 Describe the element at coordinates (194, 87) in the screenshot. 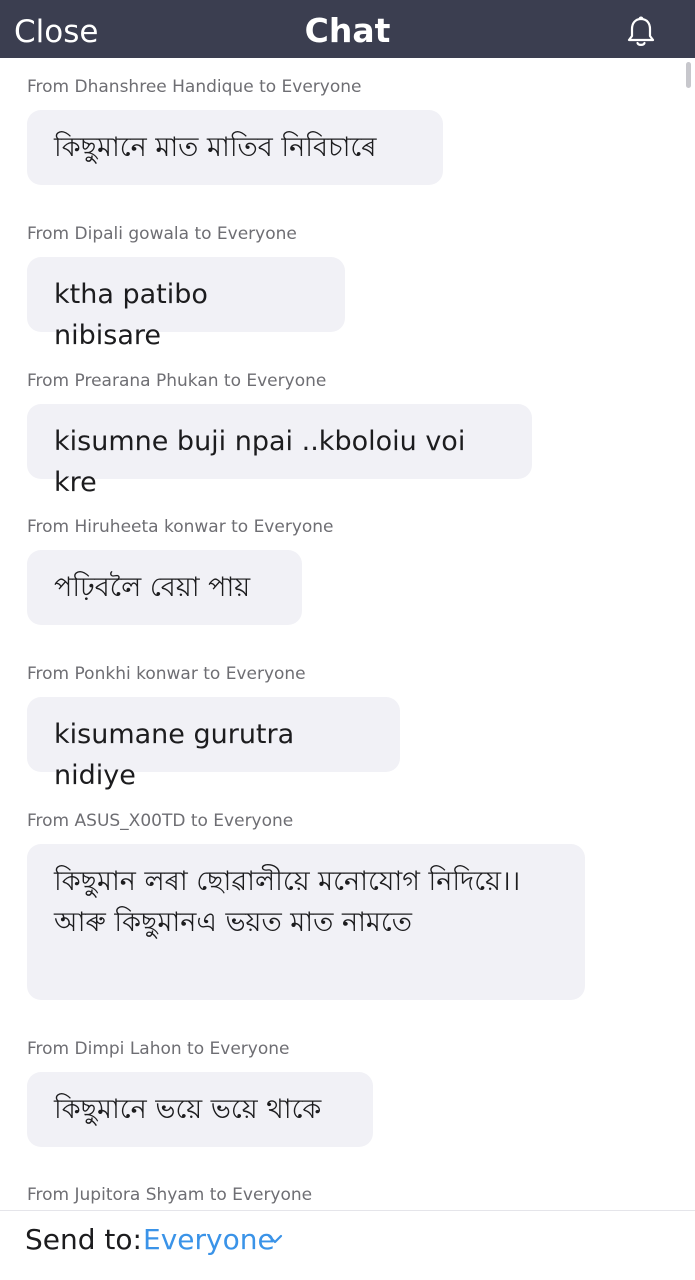

I see `message-sender: From Dhanshree Handique to Everyone` at that location.